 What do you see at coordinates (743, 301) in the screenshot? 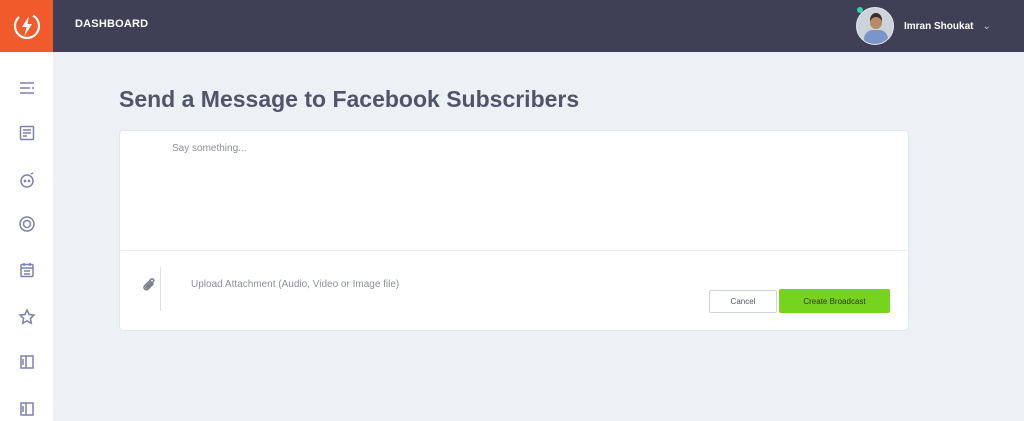
I see `cancel-button: Cancel` at bounding box center [743, 301].